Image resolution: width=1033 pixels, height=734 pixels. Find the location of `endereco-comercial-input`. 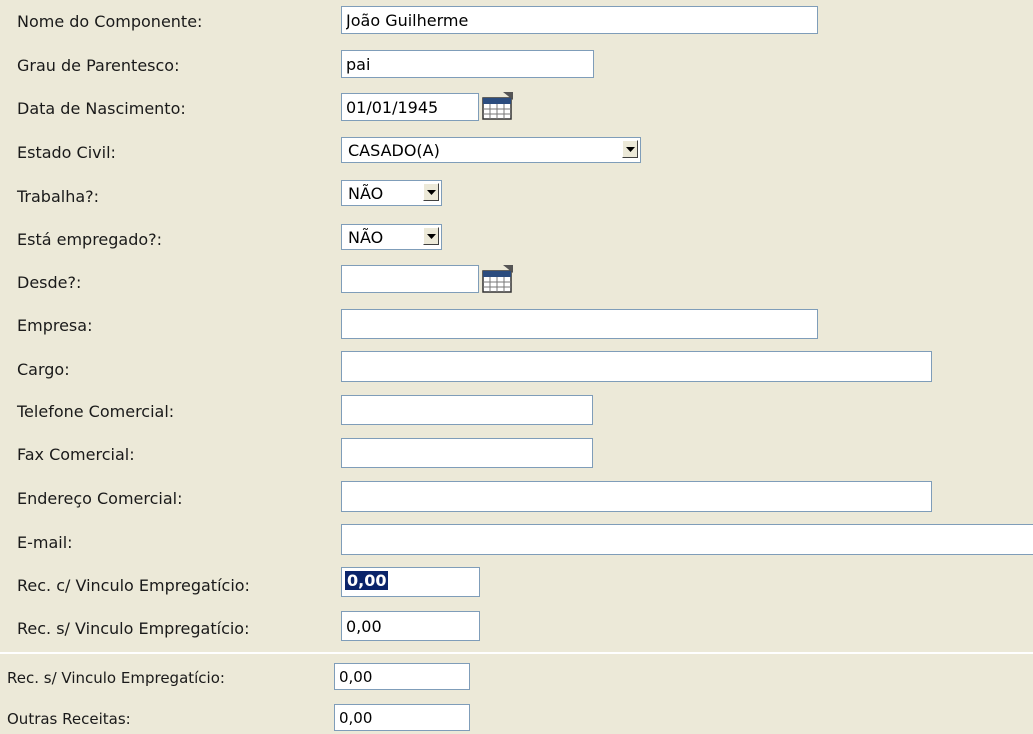

endereco-comercial-input is located at coordinates (636, 496).